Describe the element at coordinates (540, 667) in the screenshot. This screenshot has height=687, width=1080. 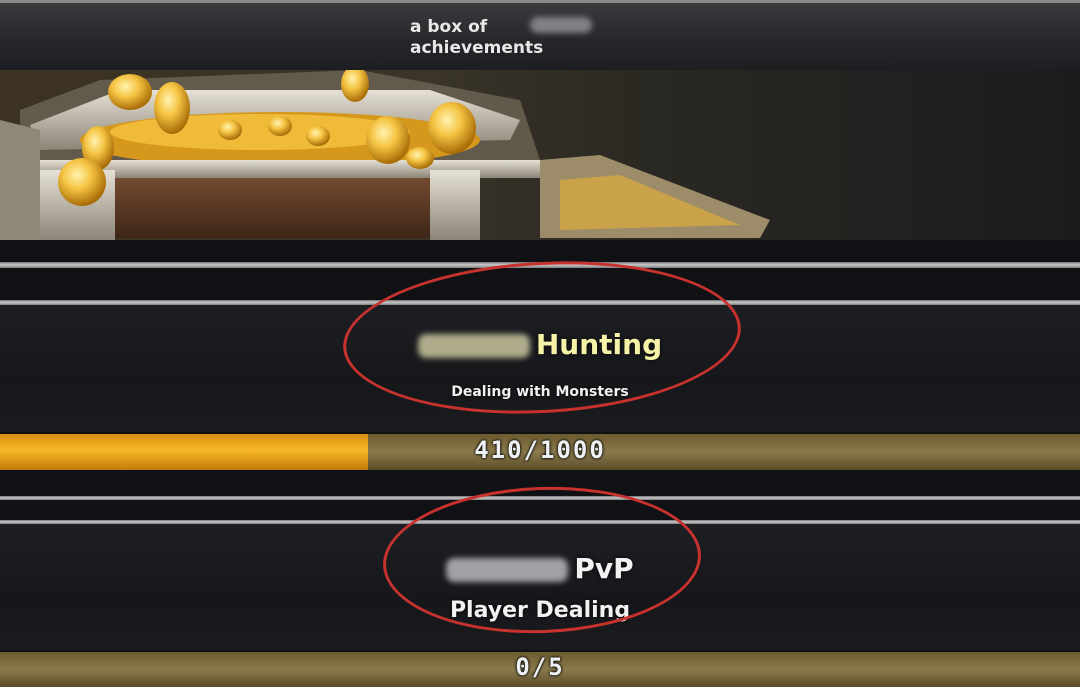
I see `progress-text: 0/5` at that location.